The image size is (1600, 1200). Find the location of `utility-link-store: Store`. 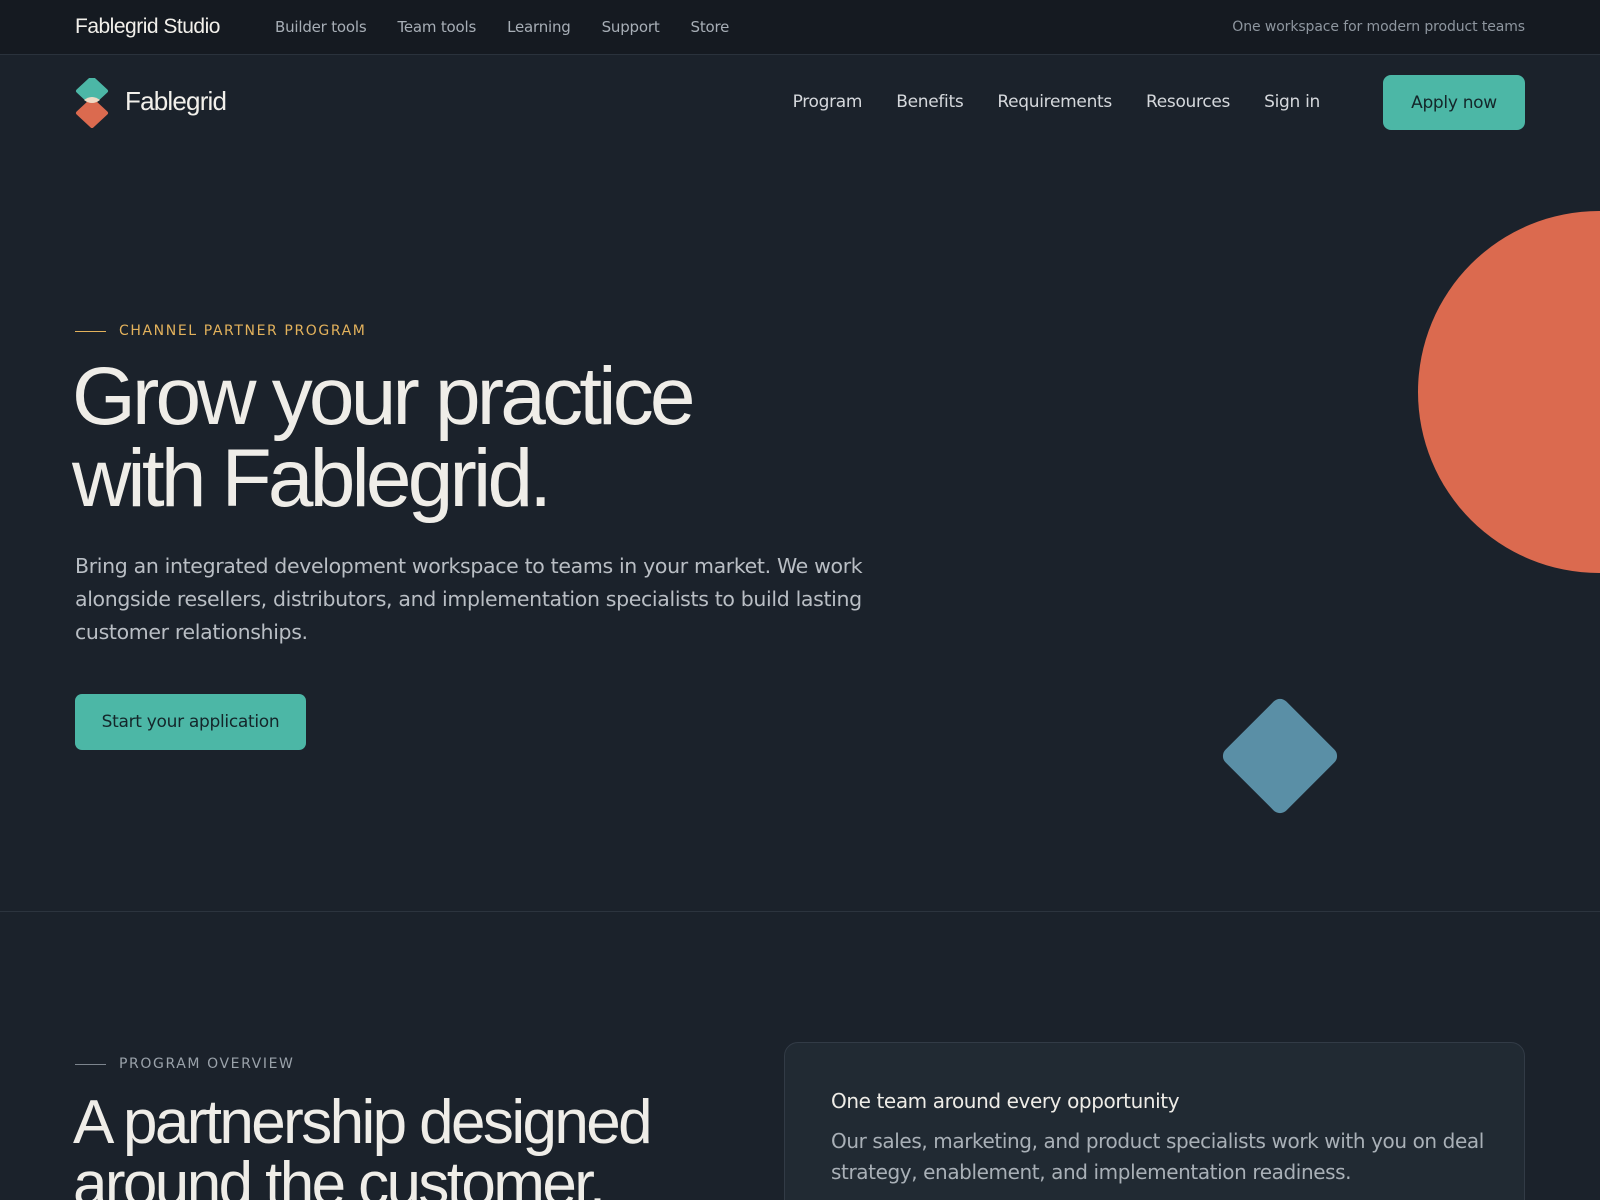

utility-link-store: Store is located at coordinates (710, 27).